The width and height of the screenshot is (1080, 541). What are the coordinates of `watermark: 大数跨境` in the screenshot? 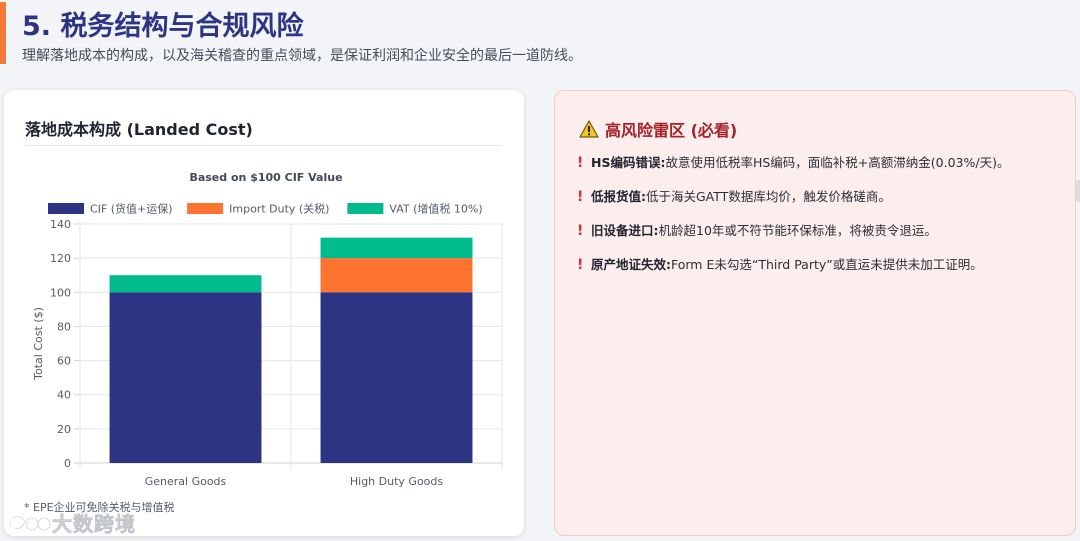 It's located at (71, 522).